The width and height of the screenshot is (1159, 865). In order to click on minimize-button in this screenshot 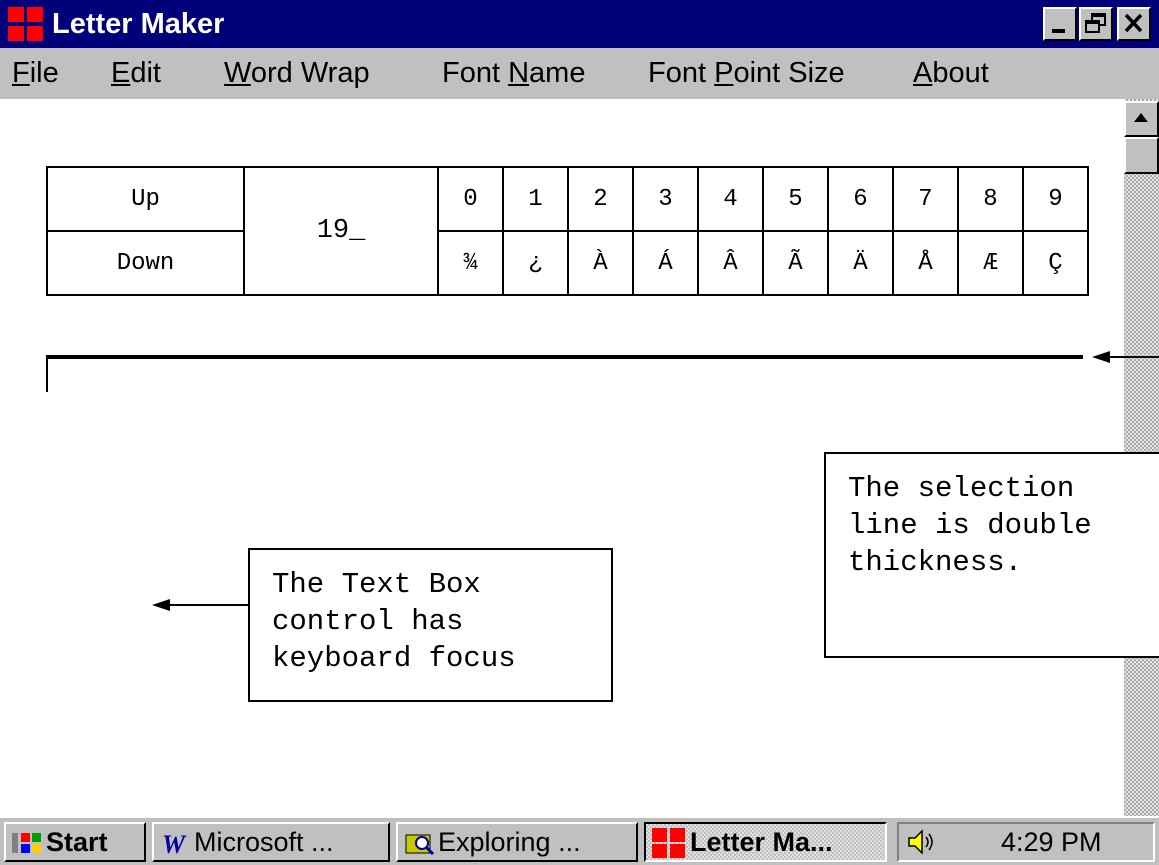, I will do `click(1060, 24)`.